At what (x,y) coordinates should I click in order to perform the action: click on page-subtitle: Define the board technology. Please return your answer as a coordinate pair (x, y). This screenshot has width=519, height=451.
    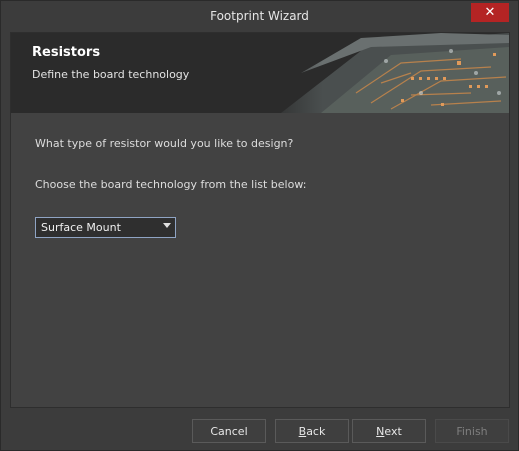
    Looking at the image, I should click on (111, 74).